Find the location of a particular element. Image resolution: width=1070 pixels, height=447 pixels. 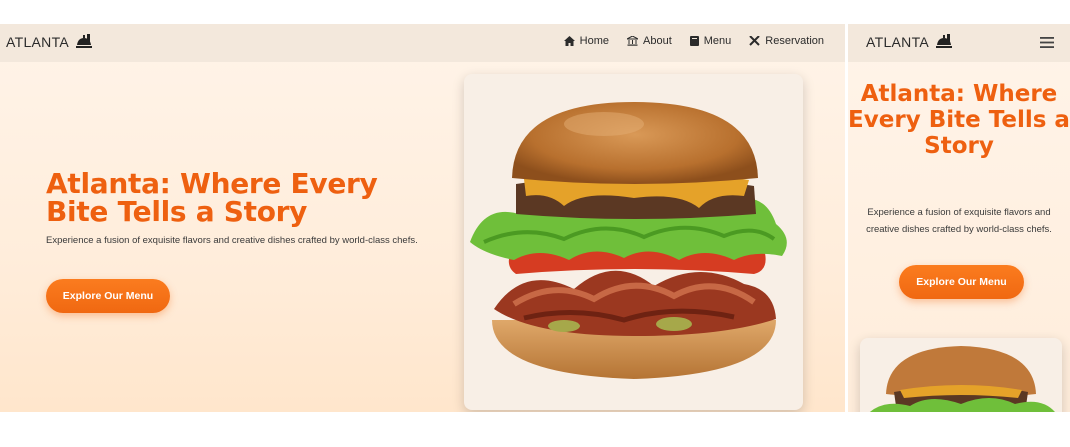

nav-home: Home is located at coordinates (586, 41).